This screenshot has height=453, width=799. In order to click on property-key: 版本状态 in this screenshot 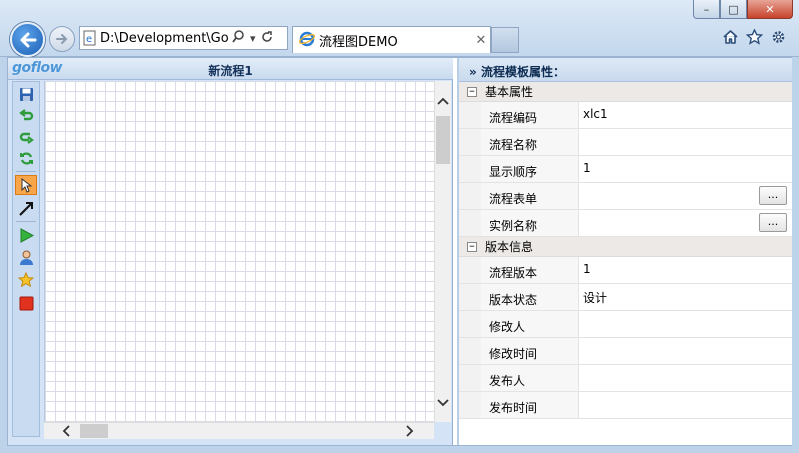, I will do `click(530, 297)`.